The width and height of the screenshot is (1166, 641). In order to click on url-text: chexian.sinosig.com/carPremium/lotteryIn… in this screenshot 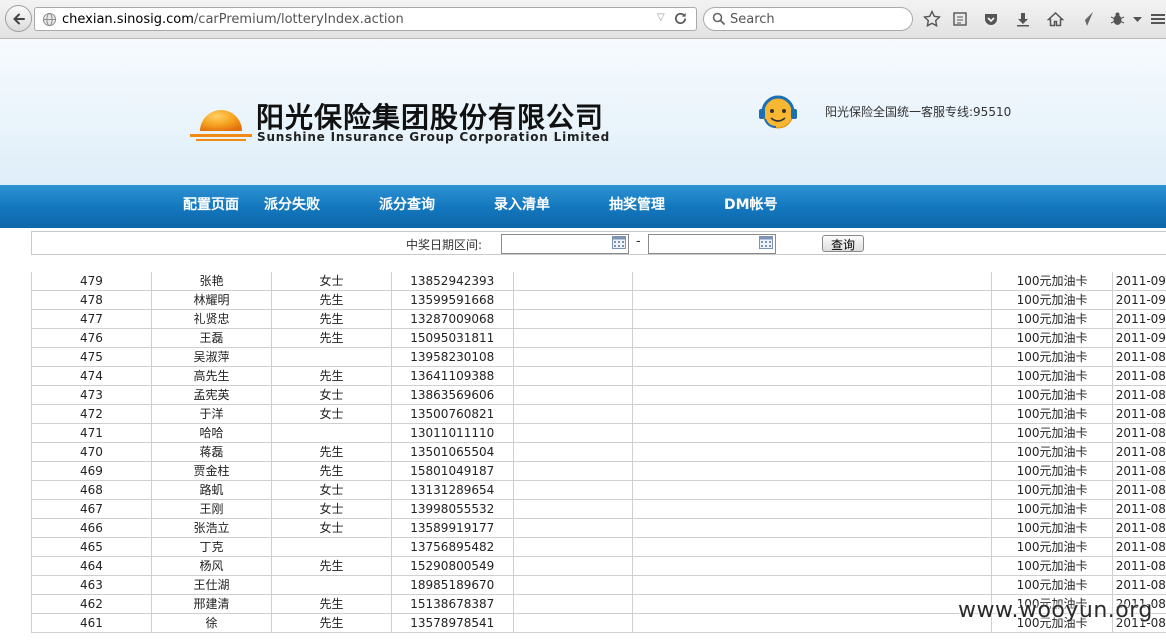, I will do `click(233, 19)`.